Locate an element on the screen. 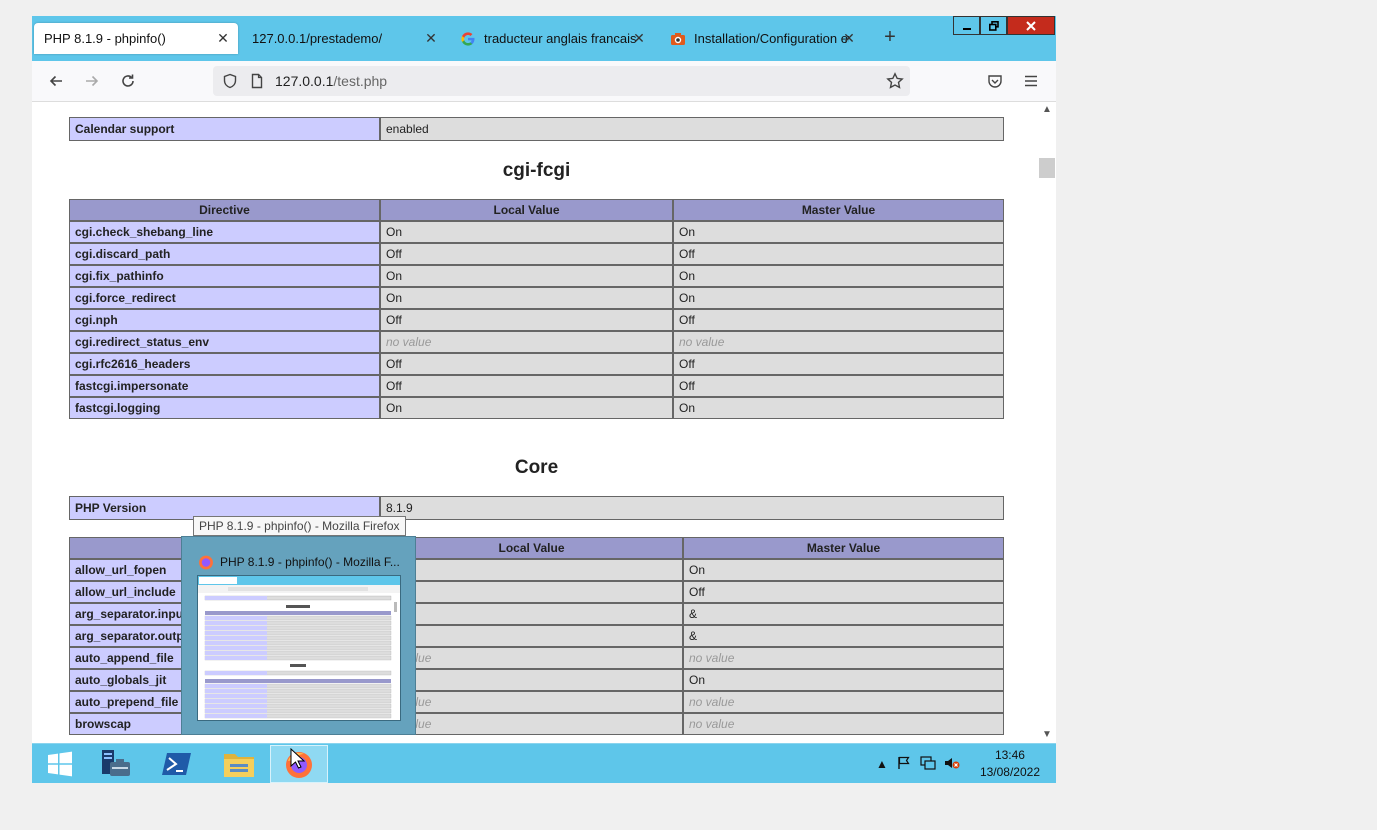 Image resolution: width=1377 pixels, height=830 pixels. windows-taskbar: ▲ 13:46 13/08/2022 is located at coordinates (544, 763).